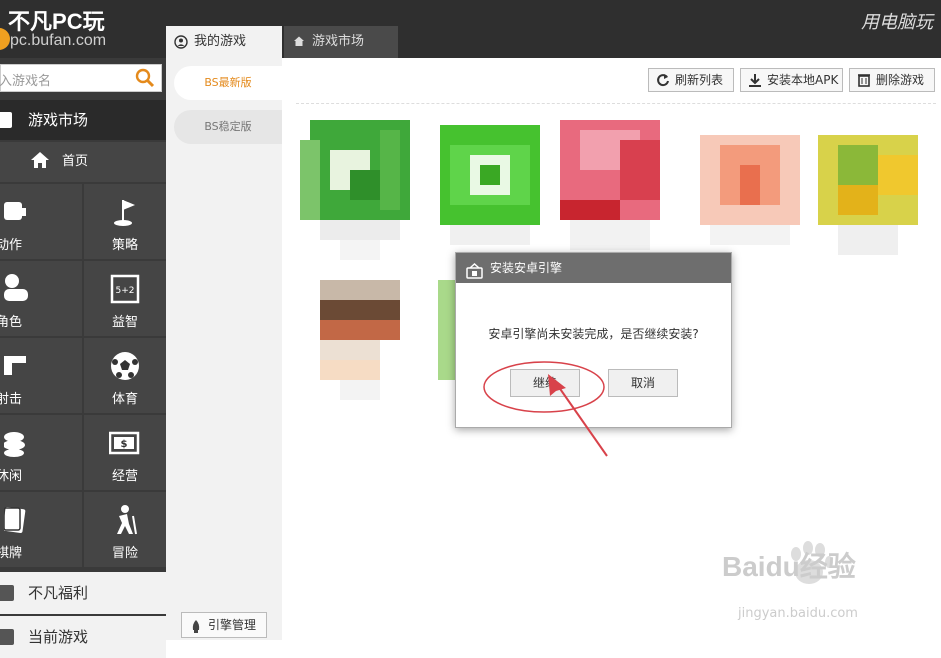 The height and width of the screenshot is (658, 941). I want to click on flag-icon, so click(125, 212).